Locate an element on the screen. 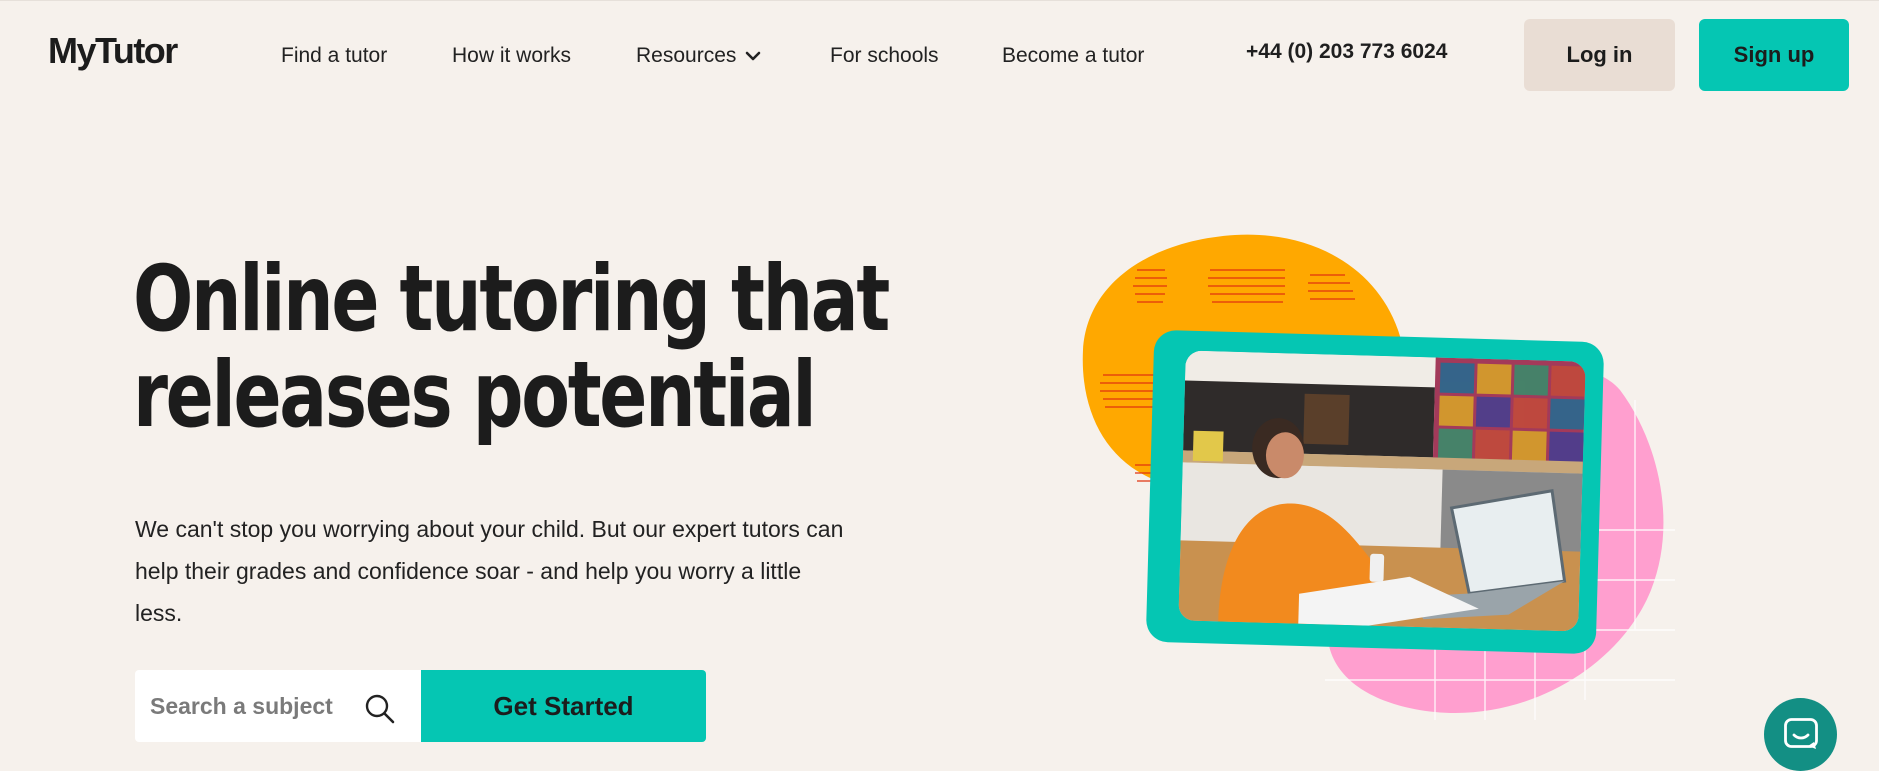 The width and height of the screenshot is (1879, 771). hero-title-line-1: Online tutoring that is located at coordinates (511, 299).